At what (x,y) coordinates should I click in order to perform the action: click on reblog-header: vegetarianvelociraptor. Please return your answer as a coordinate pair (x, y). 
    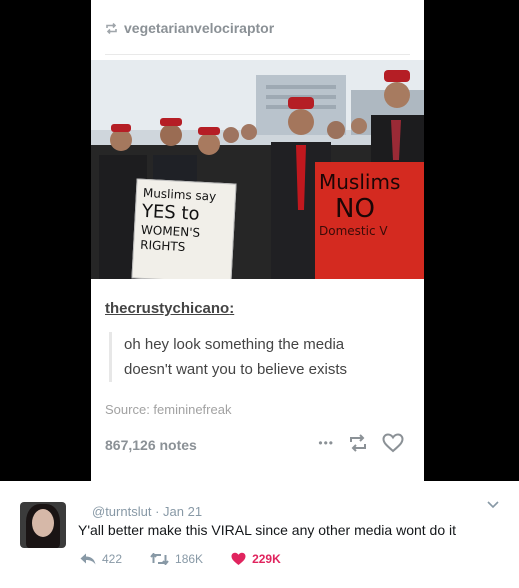
    Looking at the image, I should click on (189, 28).